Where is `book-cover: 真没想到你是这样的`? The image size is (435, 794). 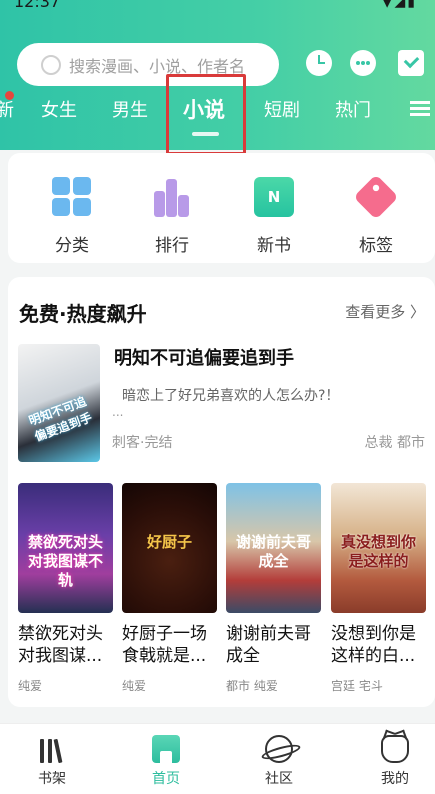 book-cover: 真没想到你是这样的 is located at coordinates (378, 548).